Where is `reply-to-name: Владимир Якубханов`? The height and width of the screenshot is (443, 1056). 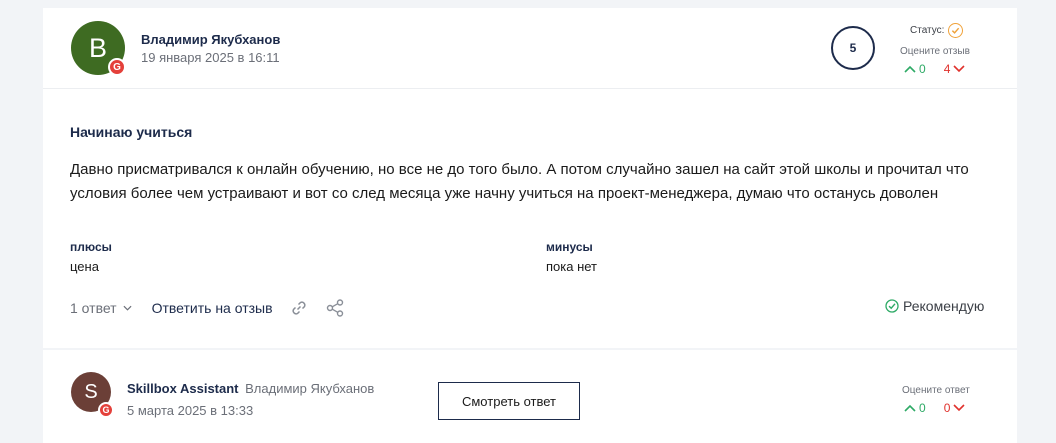 reply-to-name: Владимир Якубханов is located at coordinates (310, 388).